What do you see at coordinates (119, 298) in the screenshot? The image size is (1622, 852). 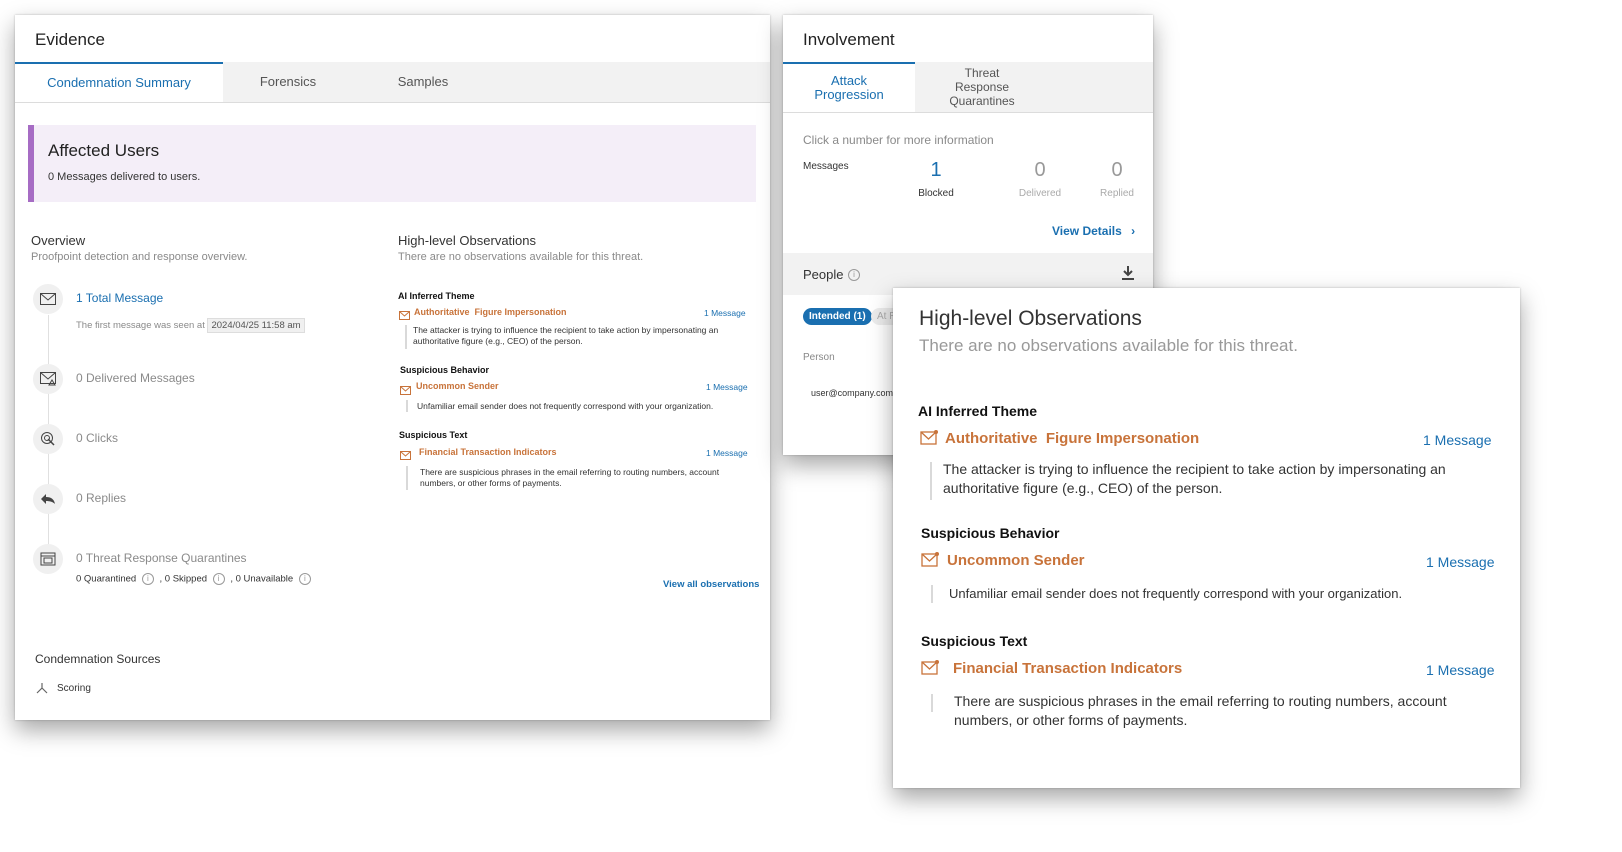 I see `total-message-link: 1 Total Message` at bounding box center [119, 298].